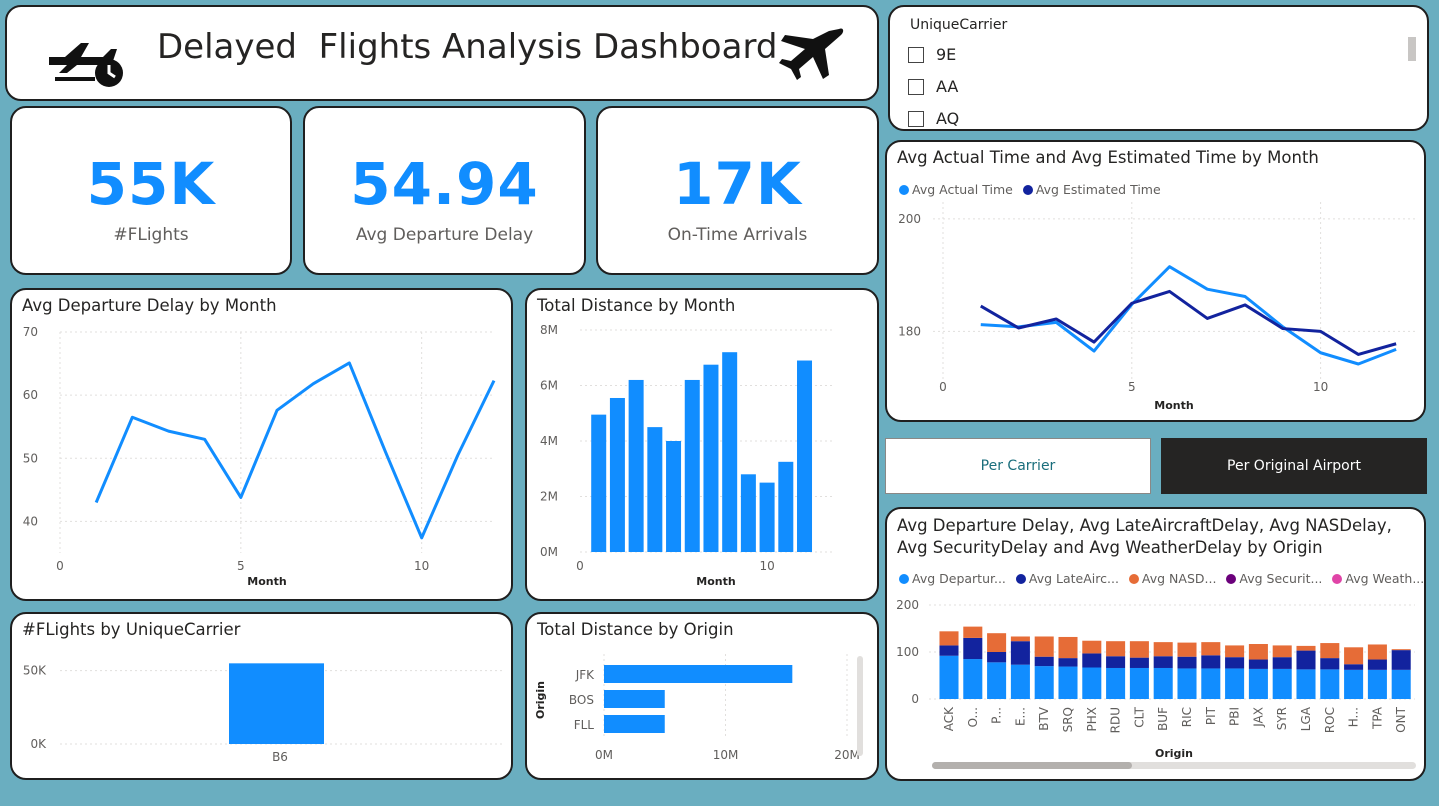 The height and width of the screenshot is (806, 1439). Describe the element at coordinates (549, 497) in the screenshot. I see `y-tick-label: 2M` at that location.